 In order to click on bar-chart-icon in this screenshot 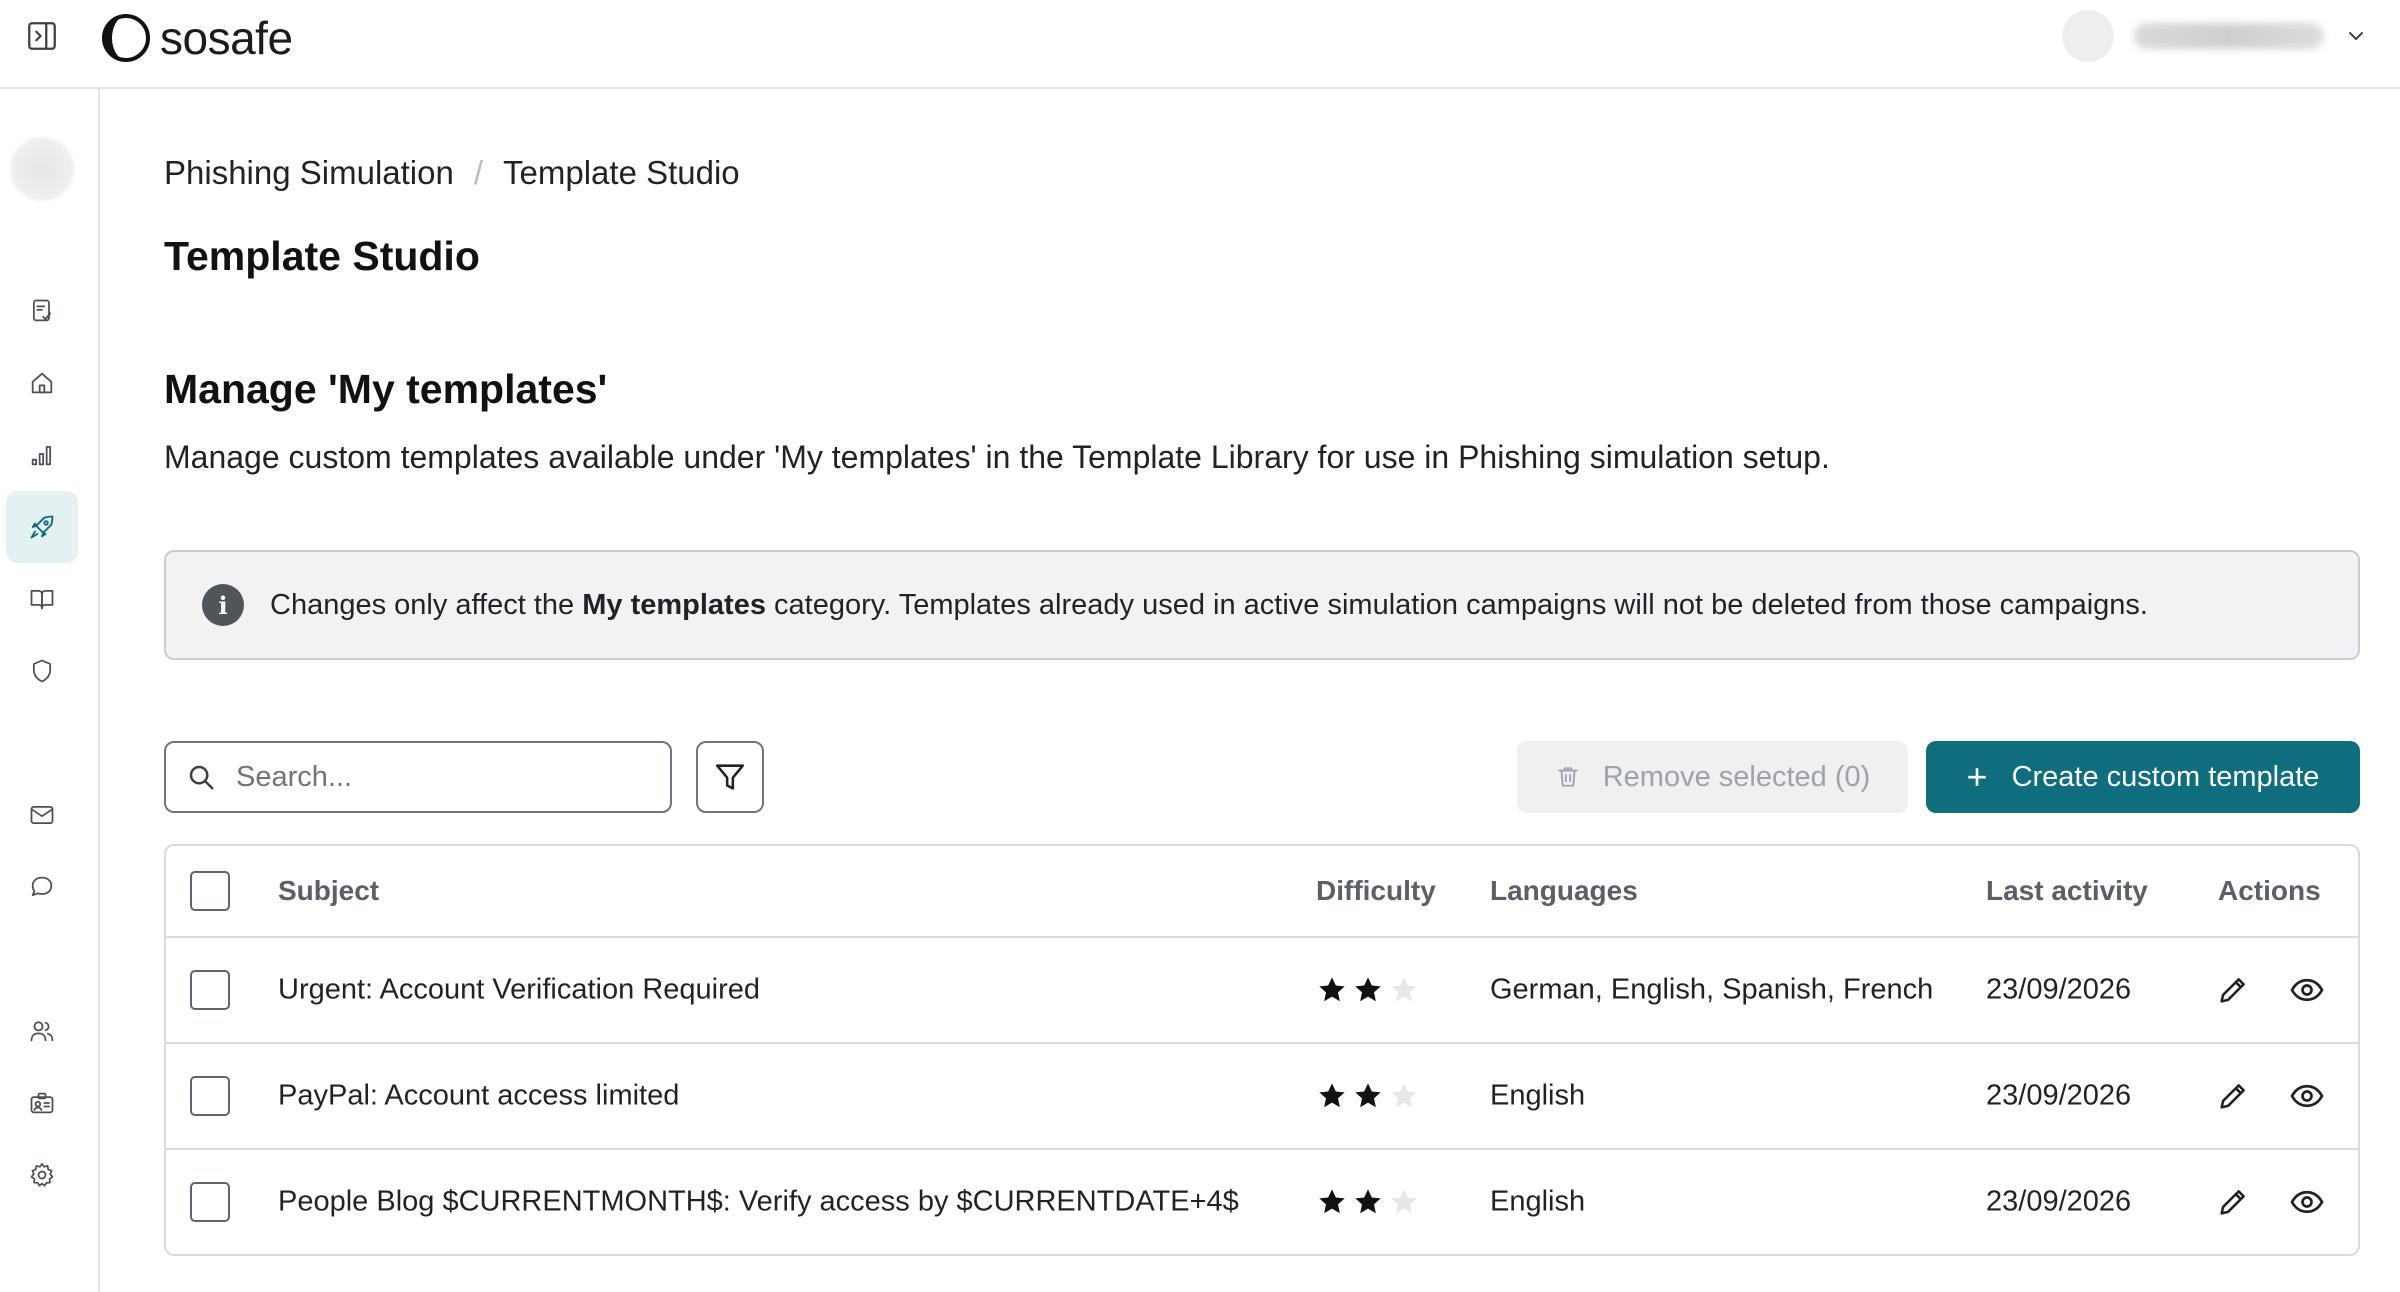, I will do `click(41, 455)`.